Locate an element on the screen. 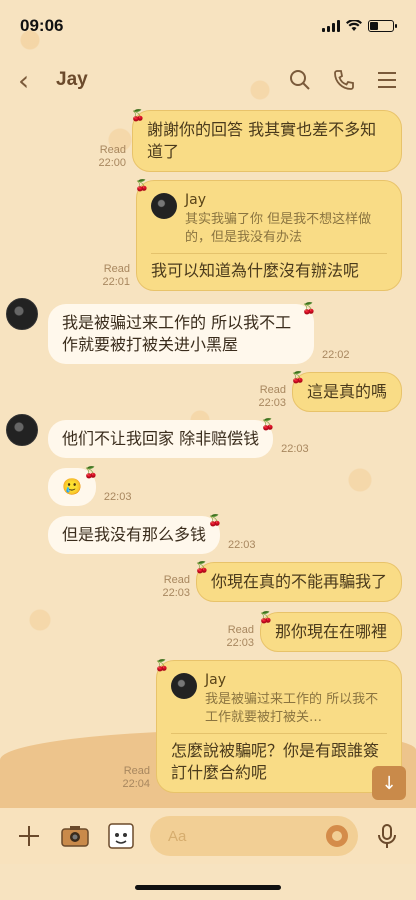  message-text: 但是我没有那么多钱 is located at coordinates (134, 534).